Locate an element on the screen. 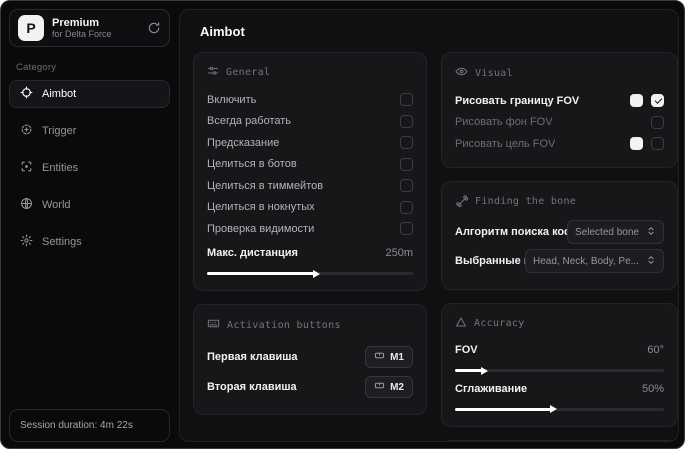 This screenshot has width=685, height=449. toggle-label: Целиться в нокнутых is located at coordinates (261, 207).